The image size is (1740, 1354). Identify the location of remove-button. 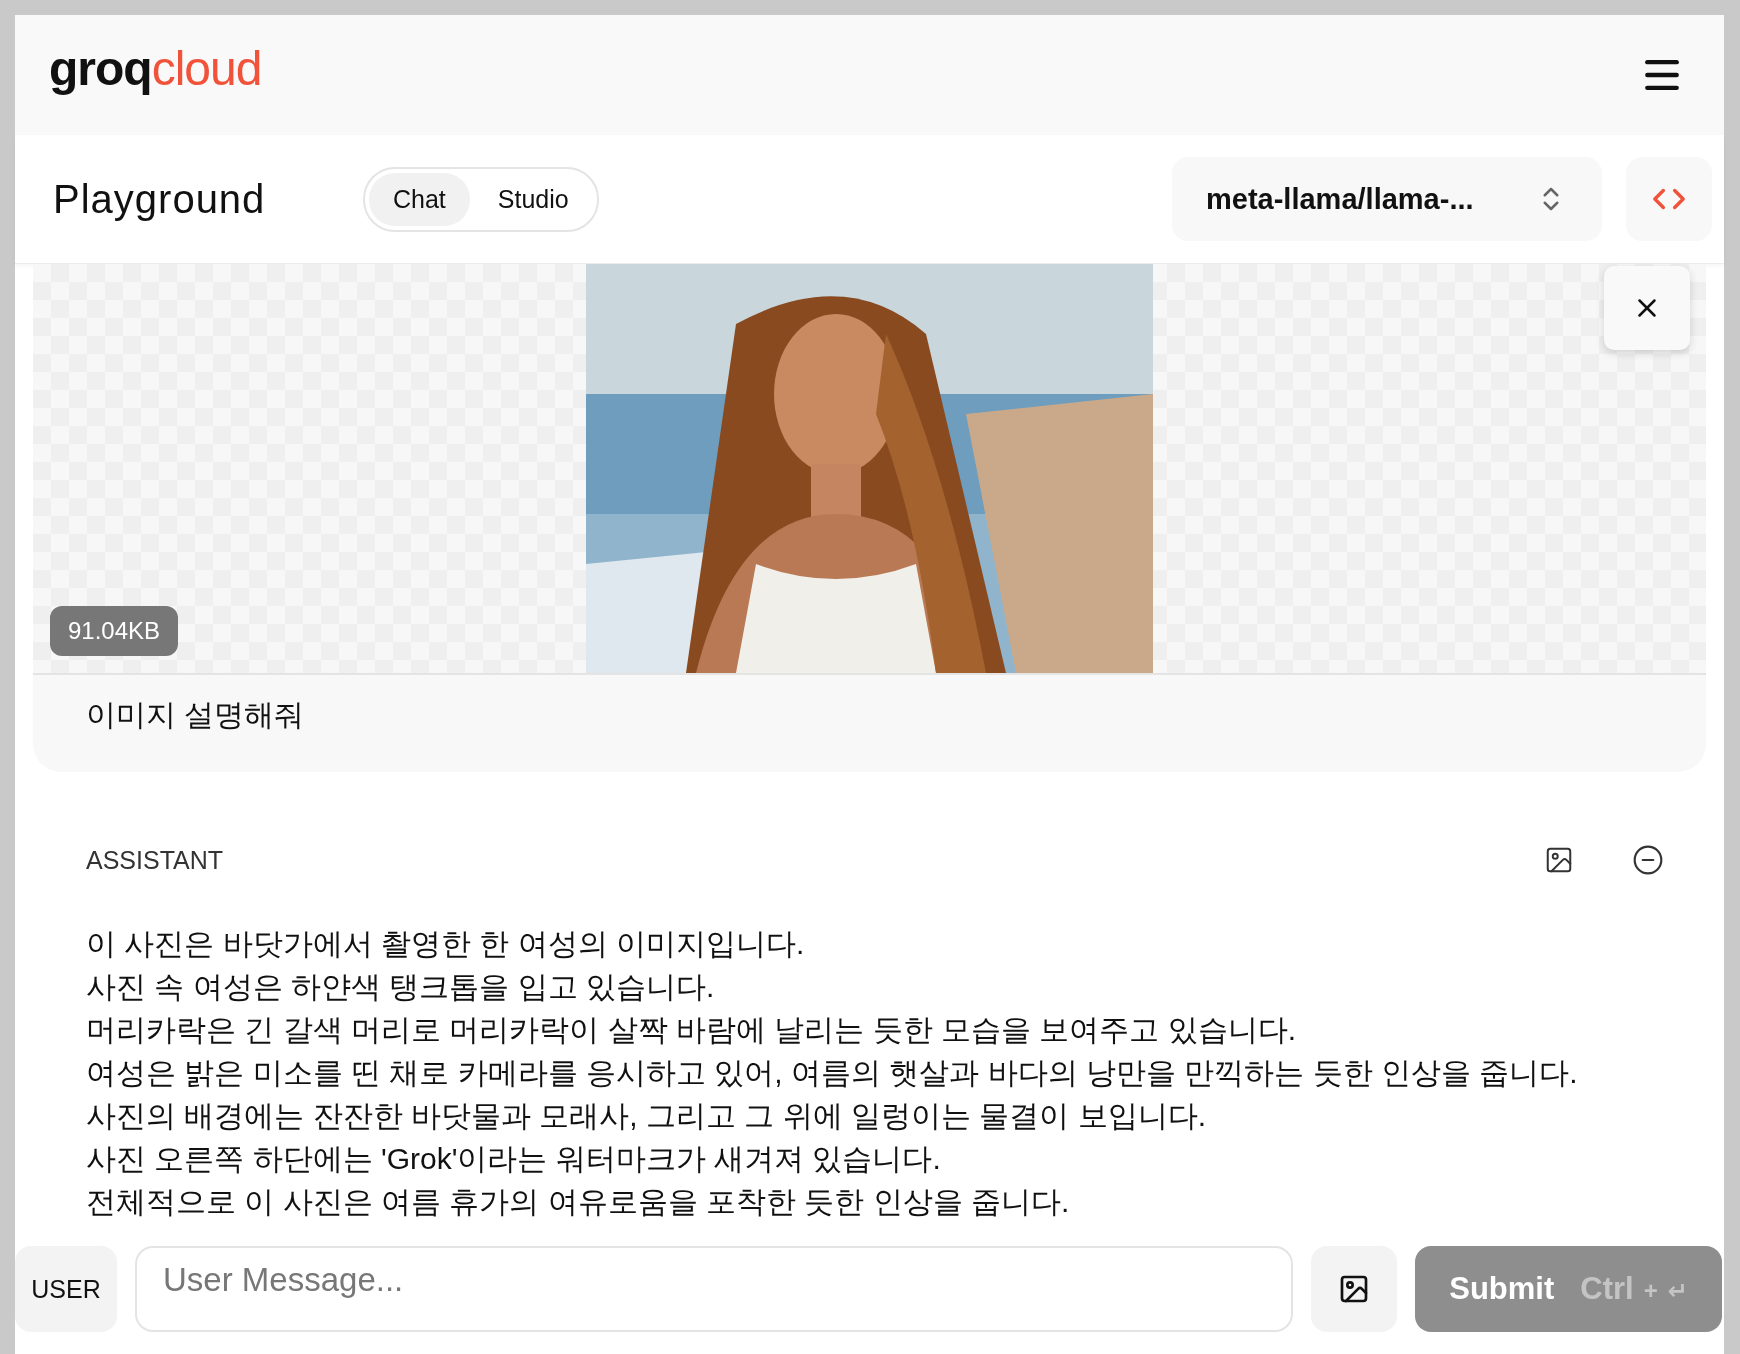
(1648, 860).